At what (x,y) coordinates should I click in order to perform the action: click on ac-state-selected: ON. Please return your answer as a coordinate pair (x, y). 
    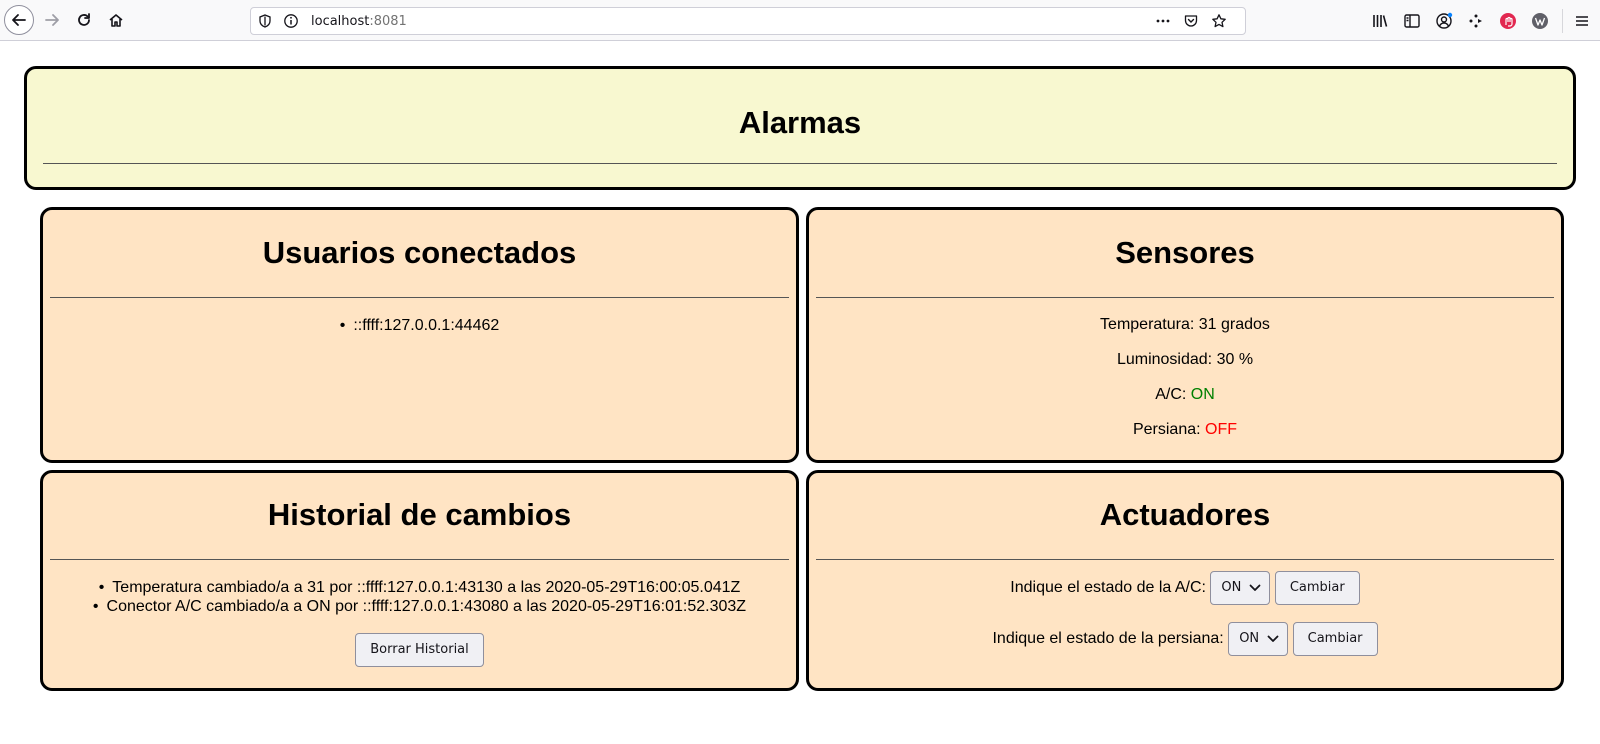
    Looking at the image, I should click on (1231, 587).